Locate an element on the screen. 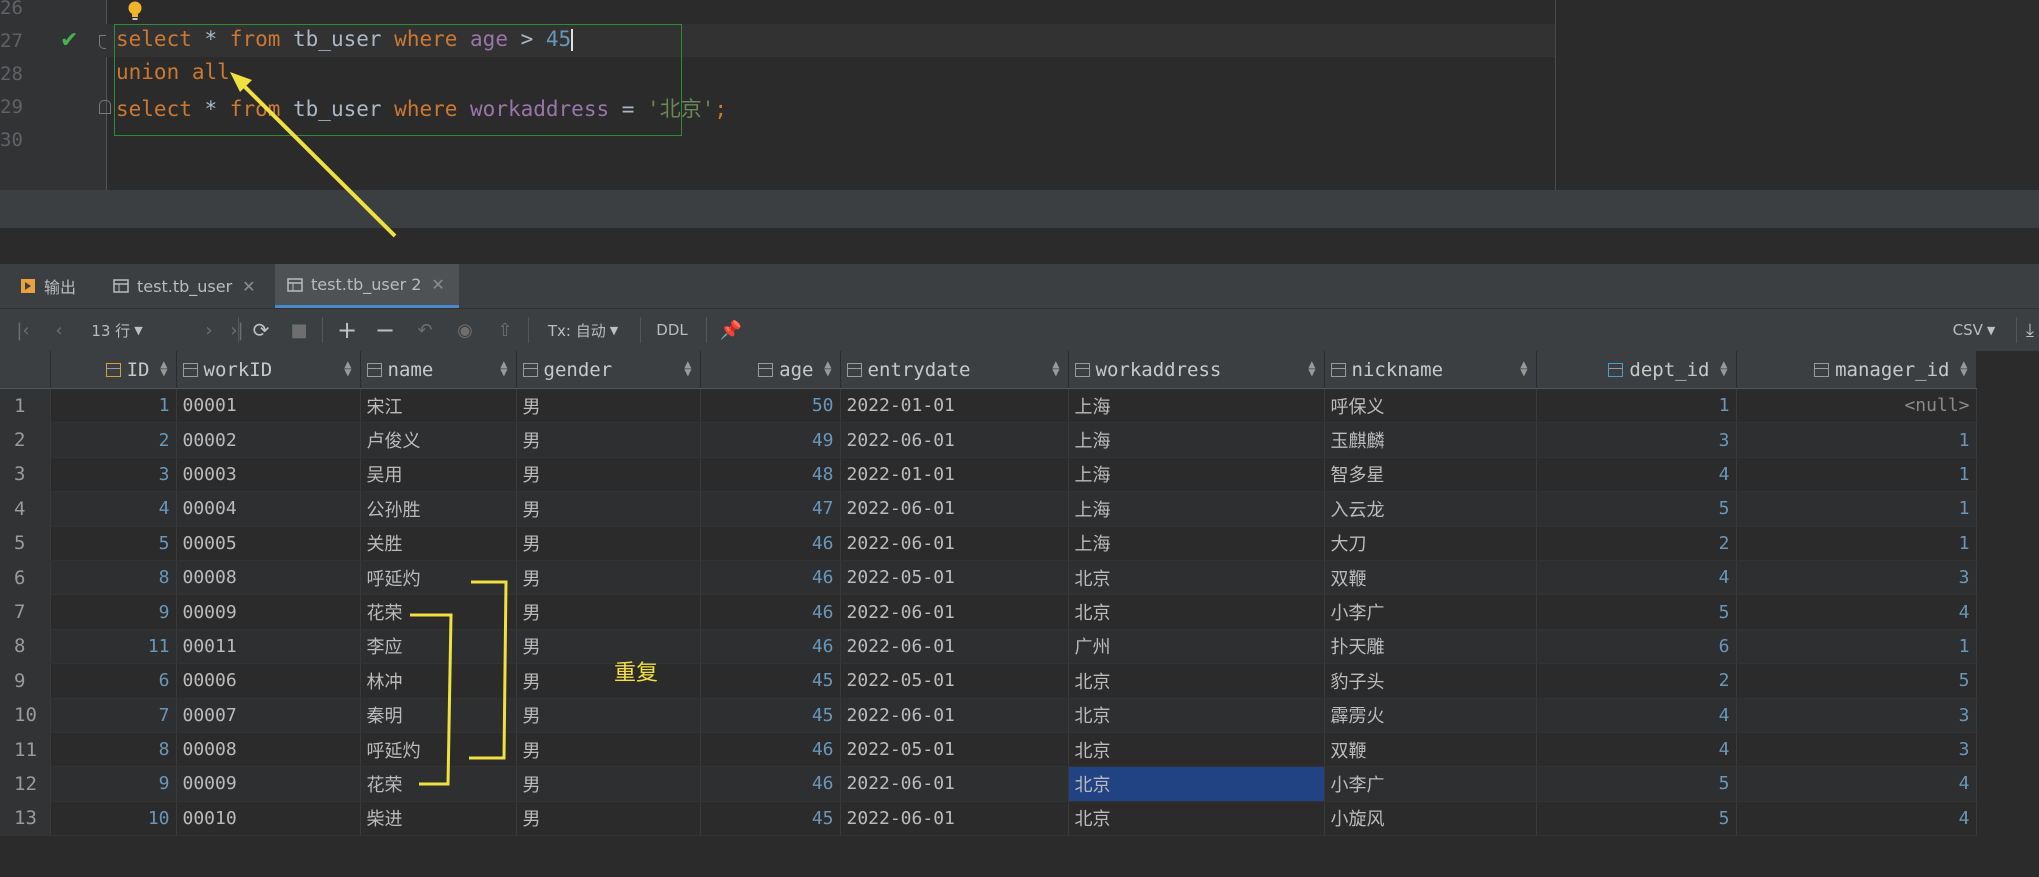 Image resolution: width=2039 pixels, height=877 pixels. table-row: 12 9 00009 花荣男 46 2022-06-01 北京 小李广 5 4 is located at coordinates (988, 784).